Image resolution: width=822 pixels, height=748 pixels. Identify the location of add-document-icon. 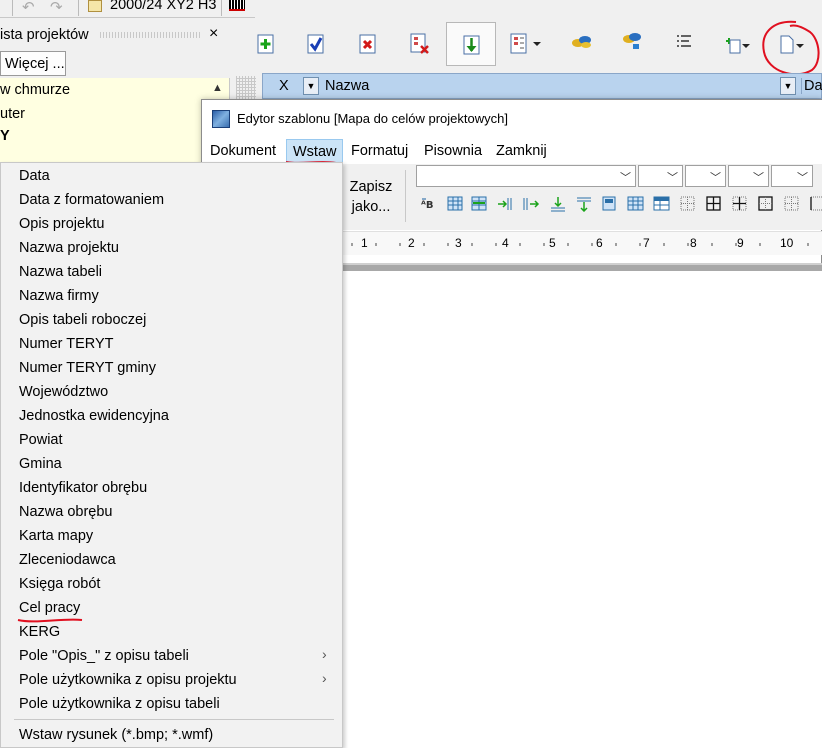
(266, 44).